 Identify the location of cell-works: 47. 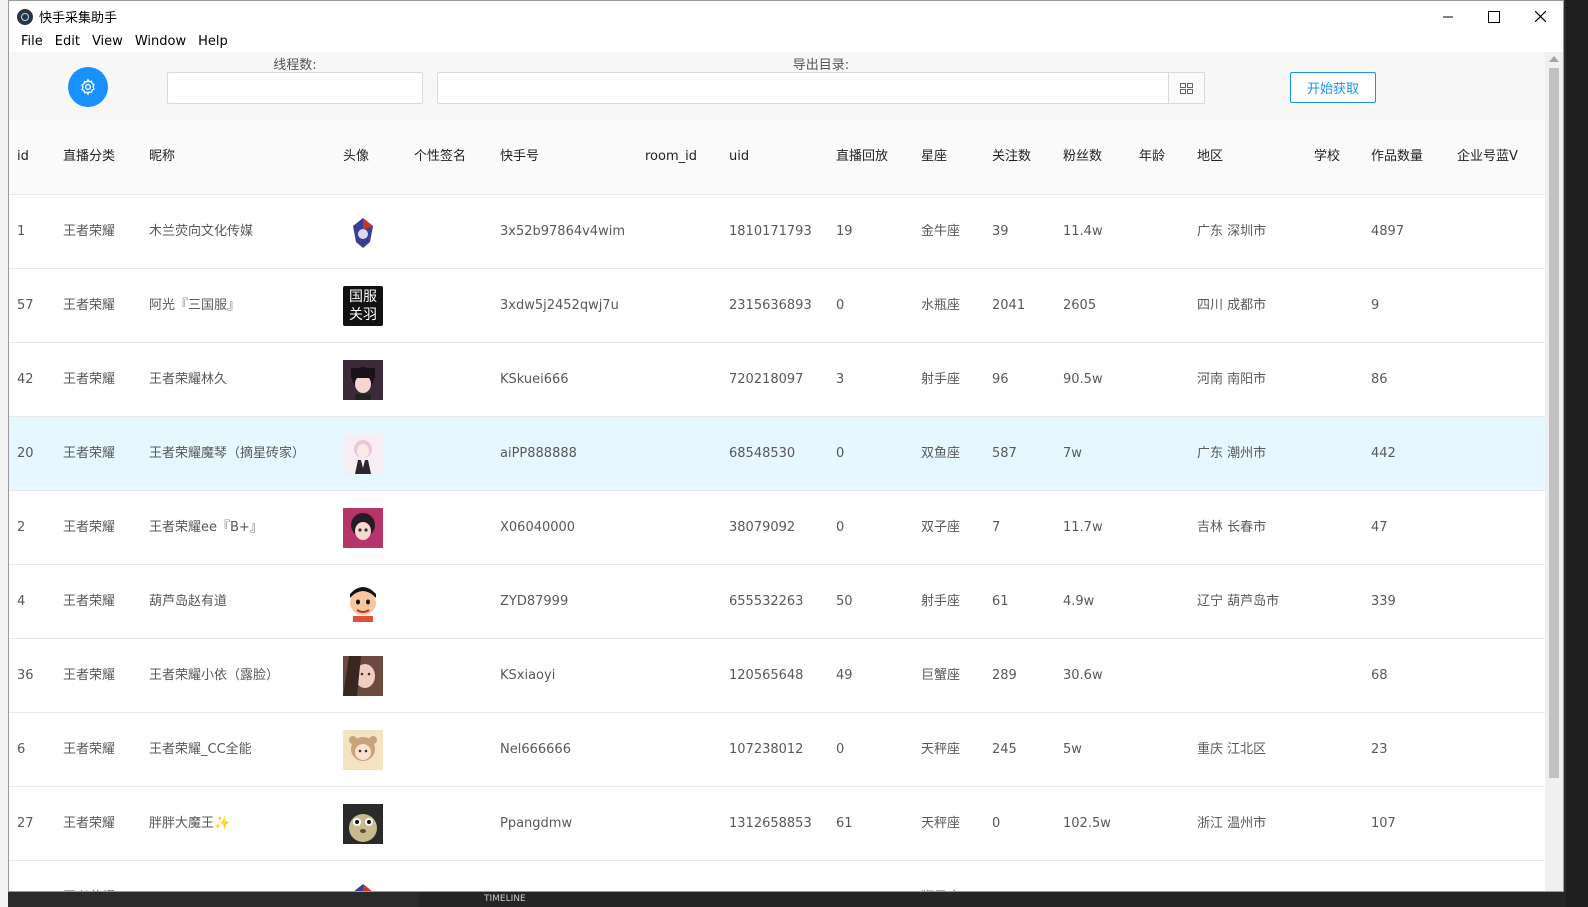
(1406, 527).